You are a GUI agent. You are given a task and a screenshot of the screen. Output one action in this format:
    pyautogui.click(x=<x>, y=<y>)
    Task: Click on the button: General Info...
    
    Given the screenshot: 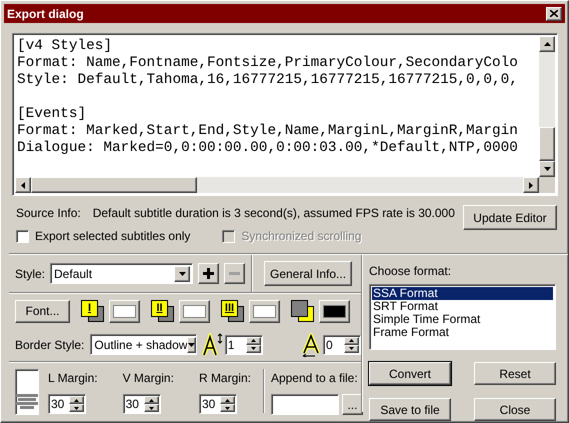 What is the action you would take?
    pyautogui.click(x=308, y=273)
    